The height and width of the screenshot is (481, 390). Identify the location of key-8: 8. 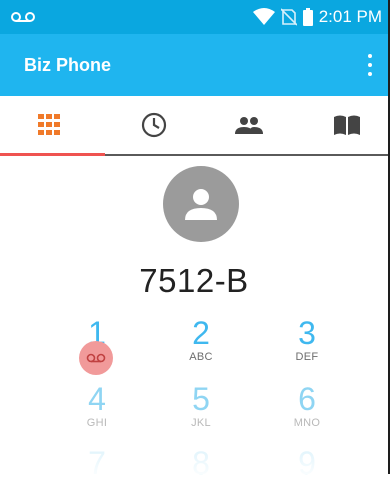
(201, 463).